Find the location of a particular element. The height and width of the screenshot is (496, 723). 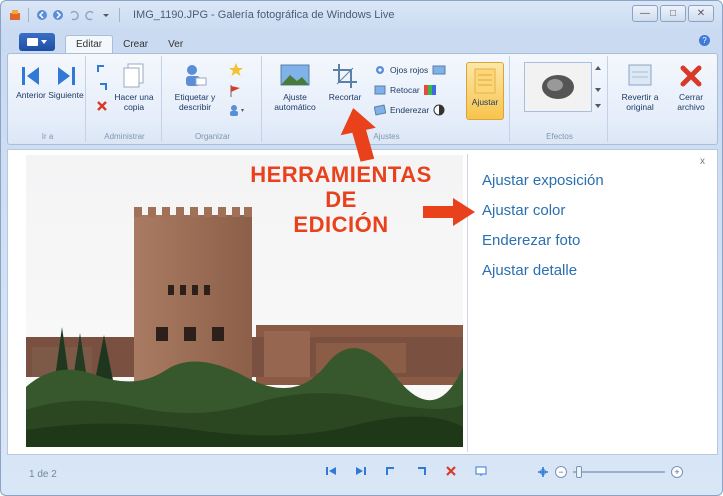

arrow-up-icon is located at coordinates (358, 135).